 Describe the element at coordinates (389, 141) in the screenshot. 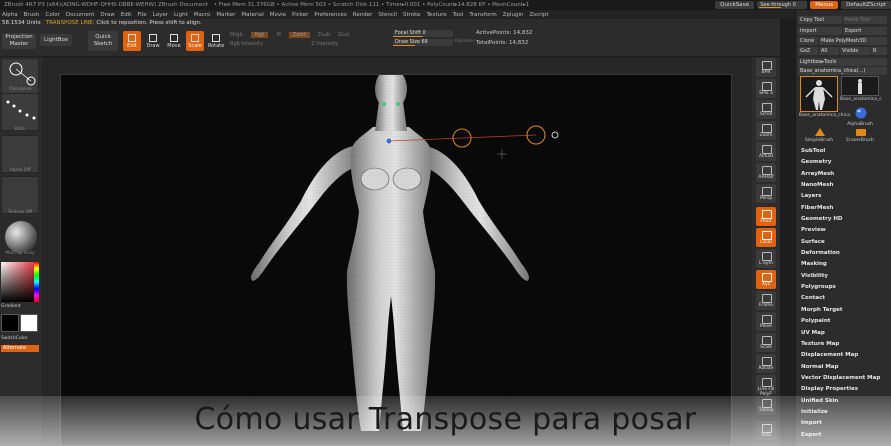

I see `transpose-start-handle` at that location.